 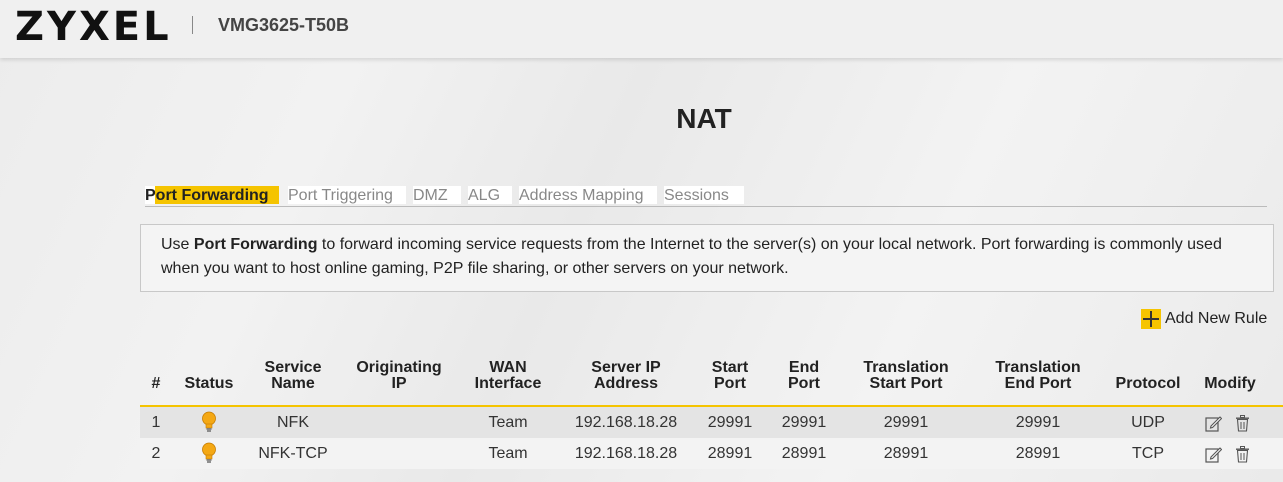 I want to click on end-port: 29991, so click(x=804, y=422).